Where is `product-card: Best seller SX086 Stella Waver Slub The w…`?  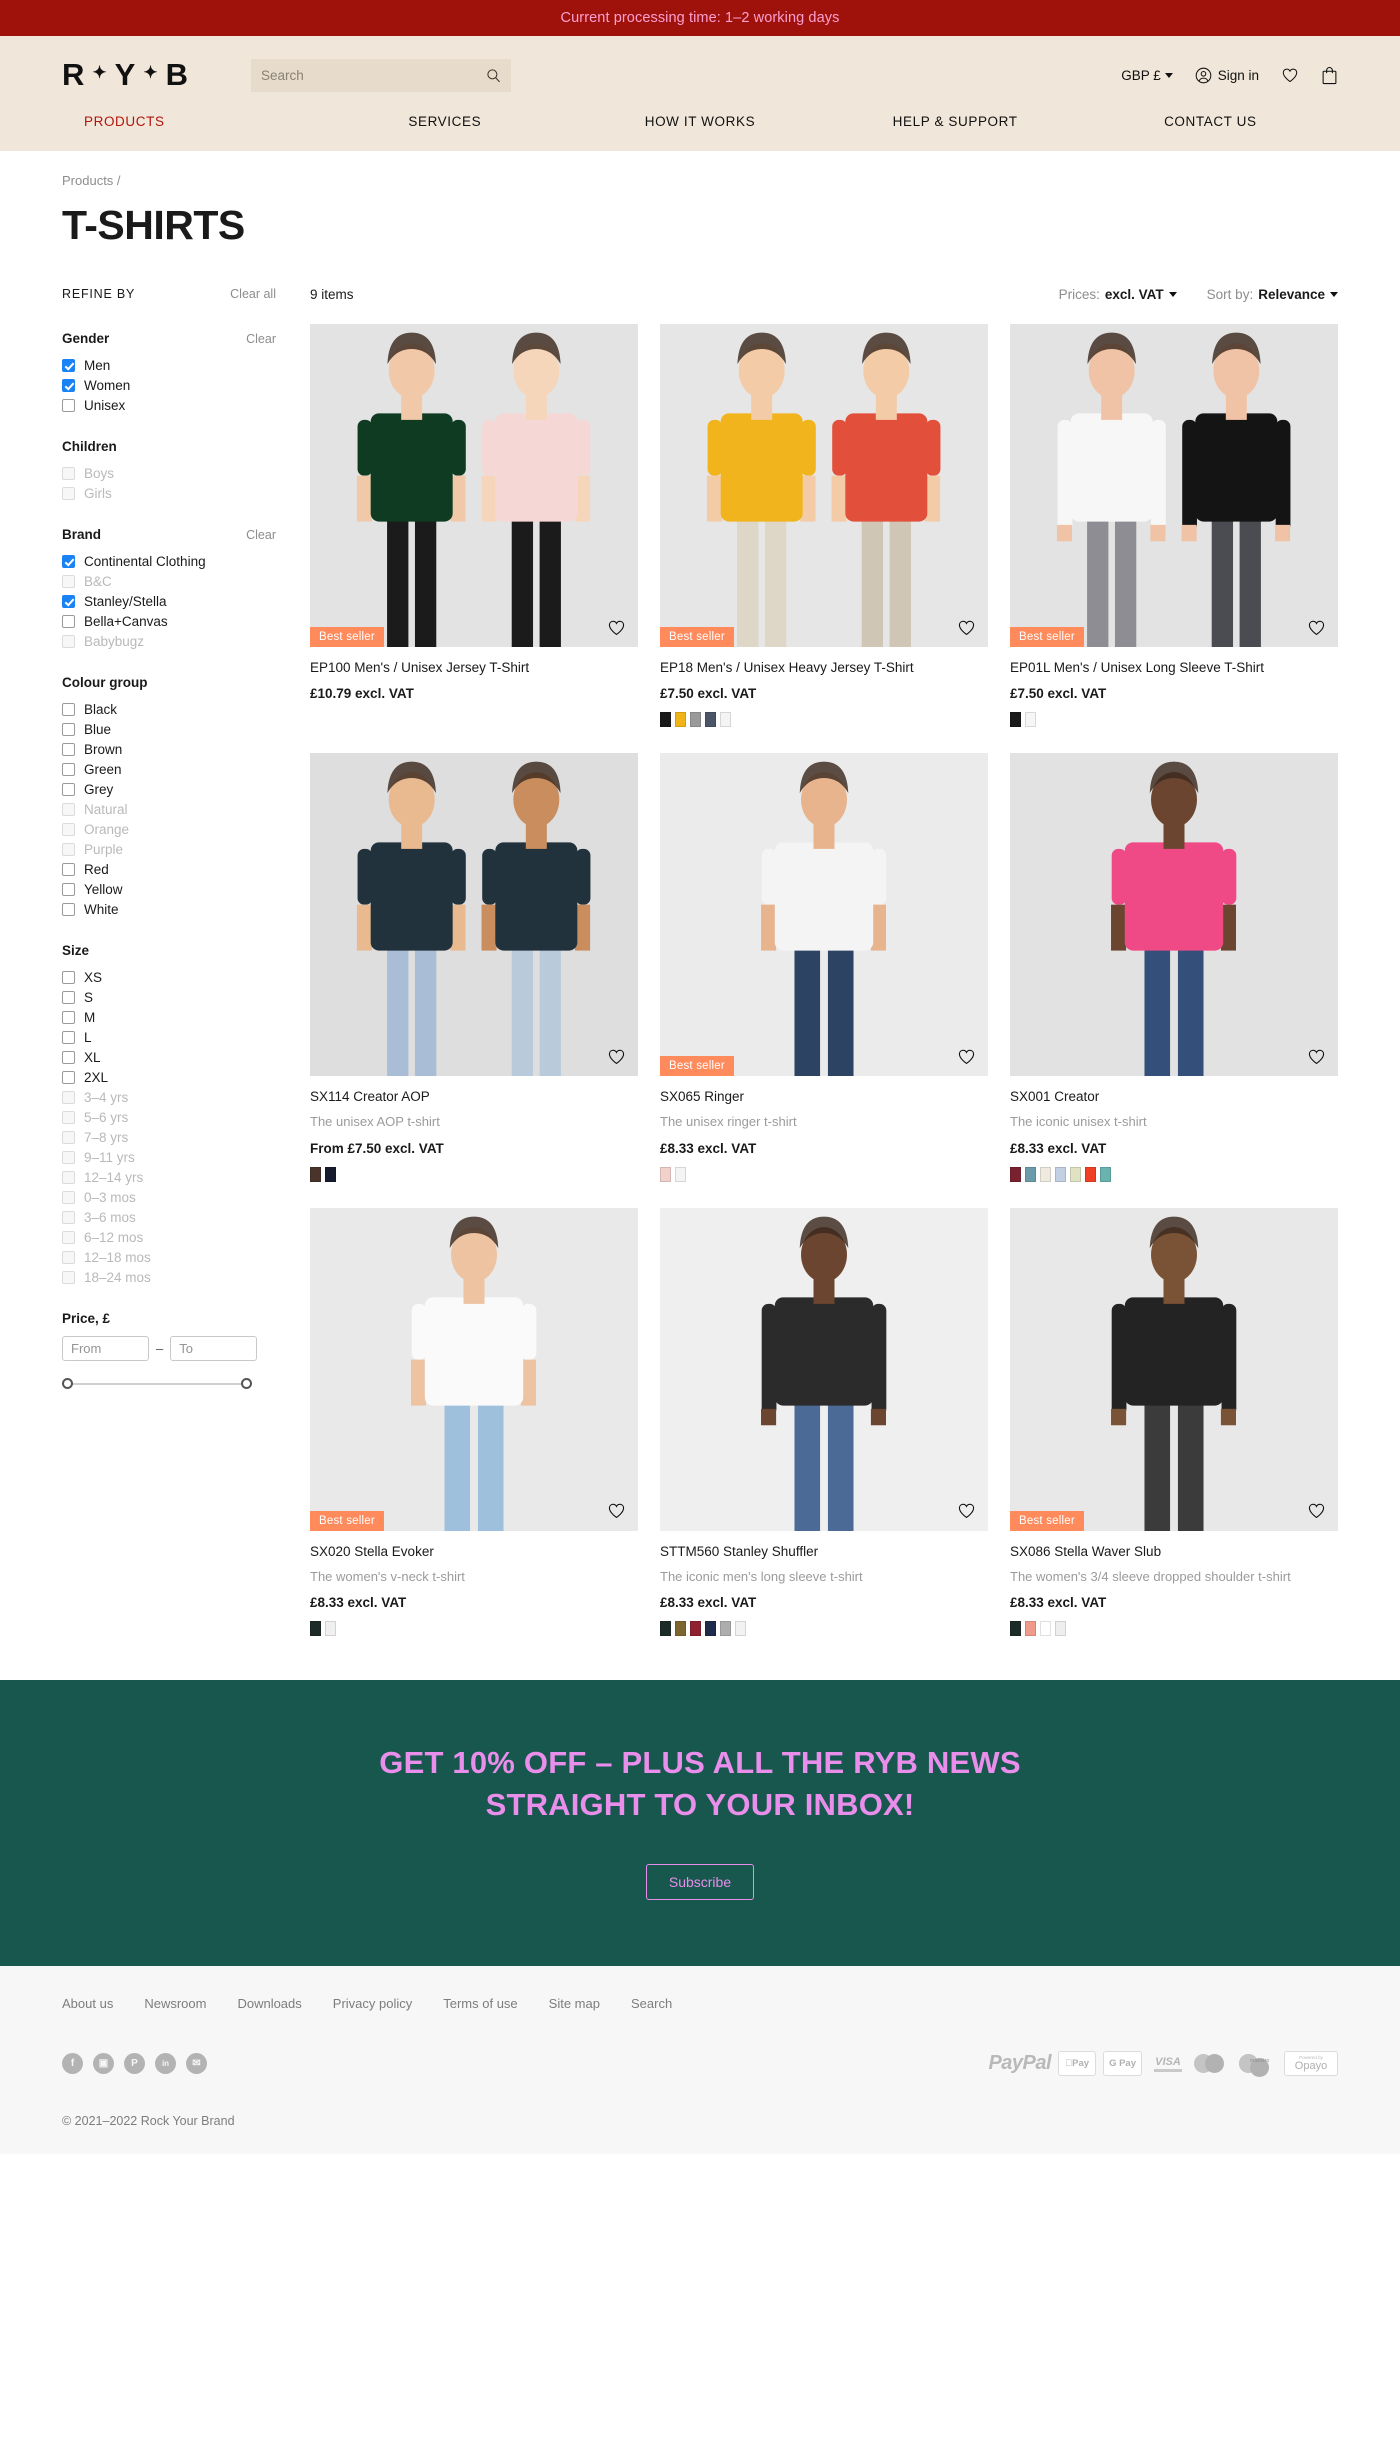
product-card: Best seller SX086 Stella Waver Slub The w… is located at coordinates (1174, 1422).